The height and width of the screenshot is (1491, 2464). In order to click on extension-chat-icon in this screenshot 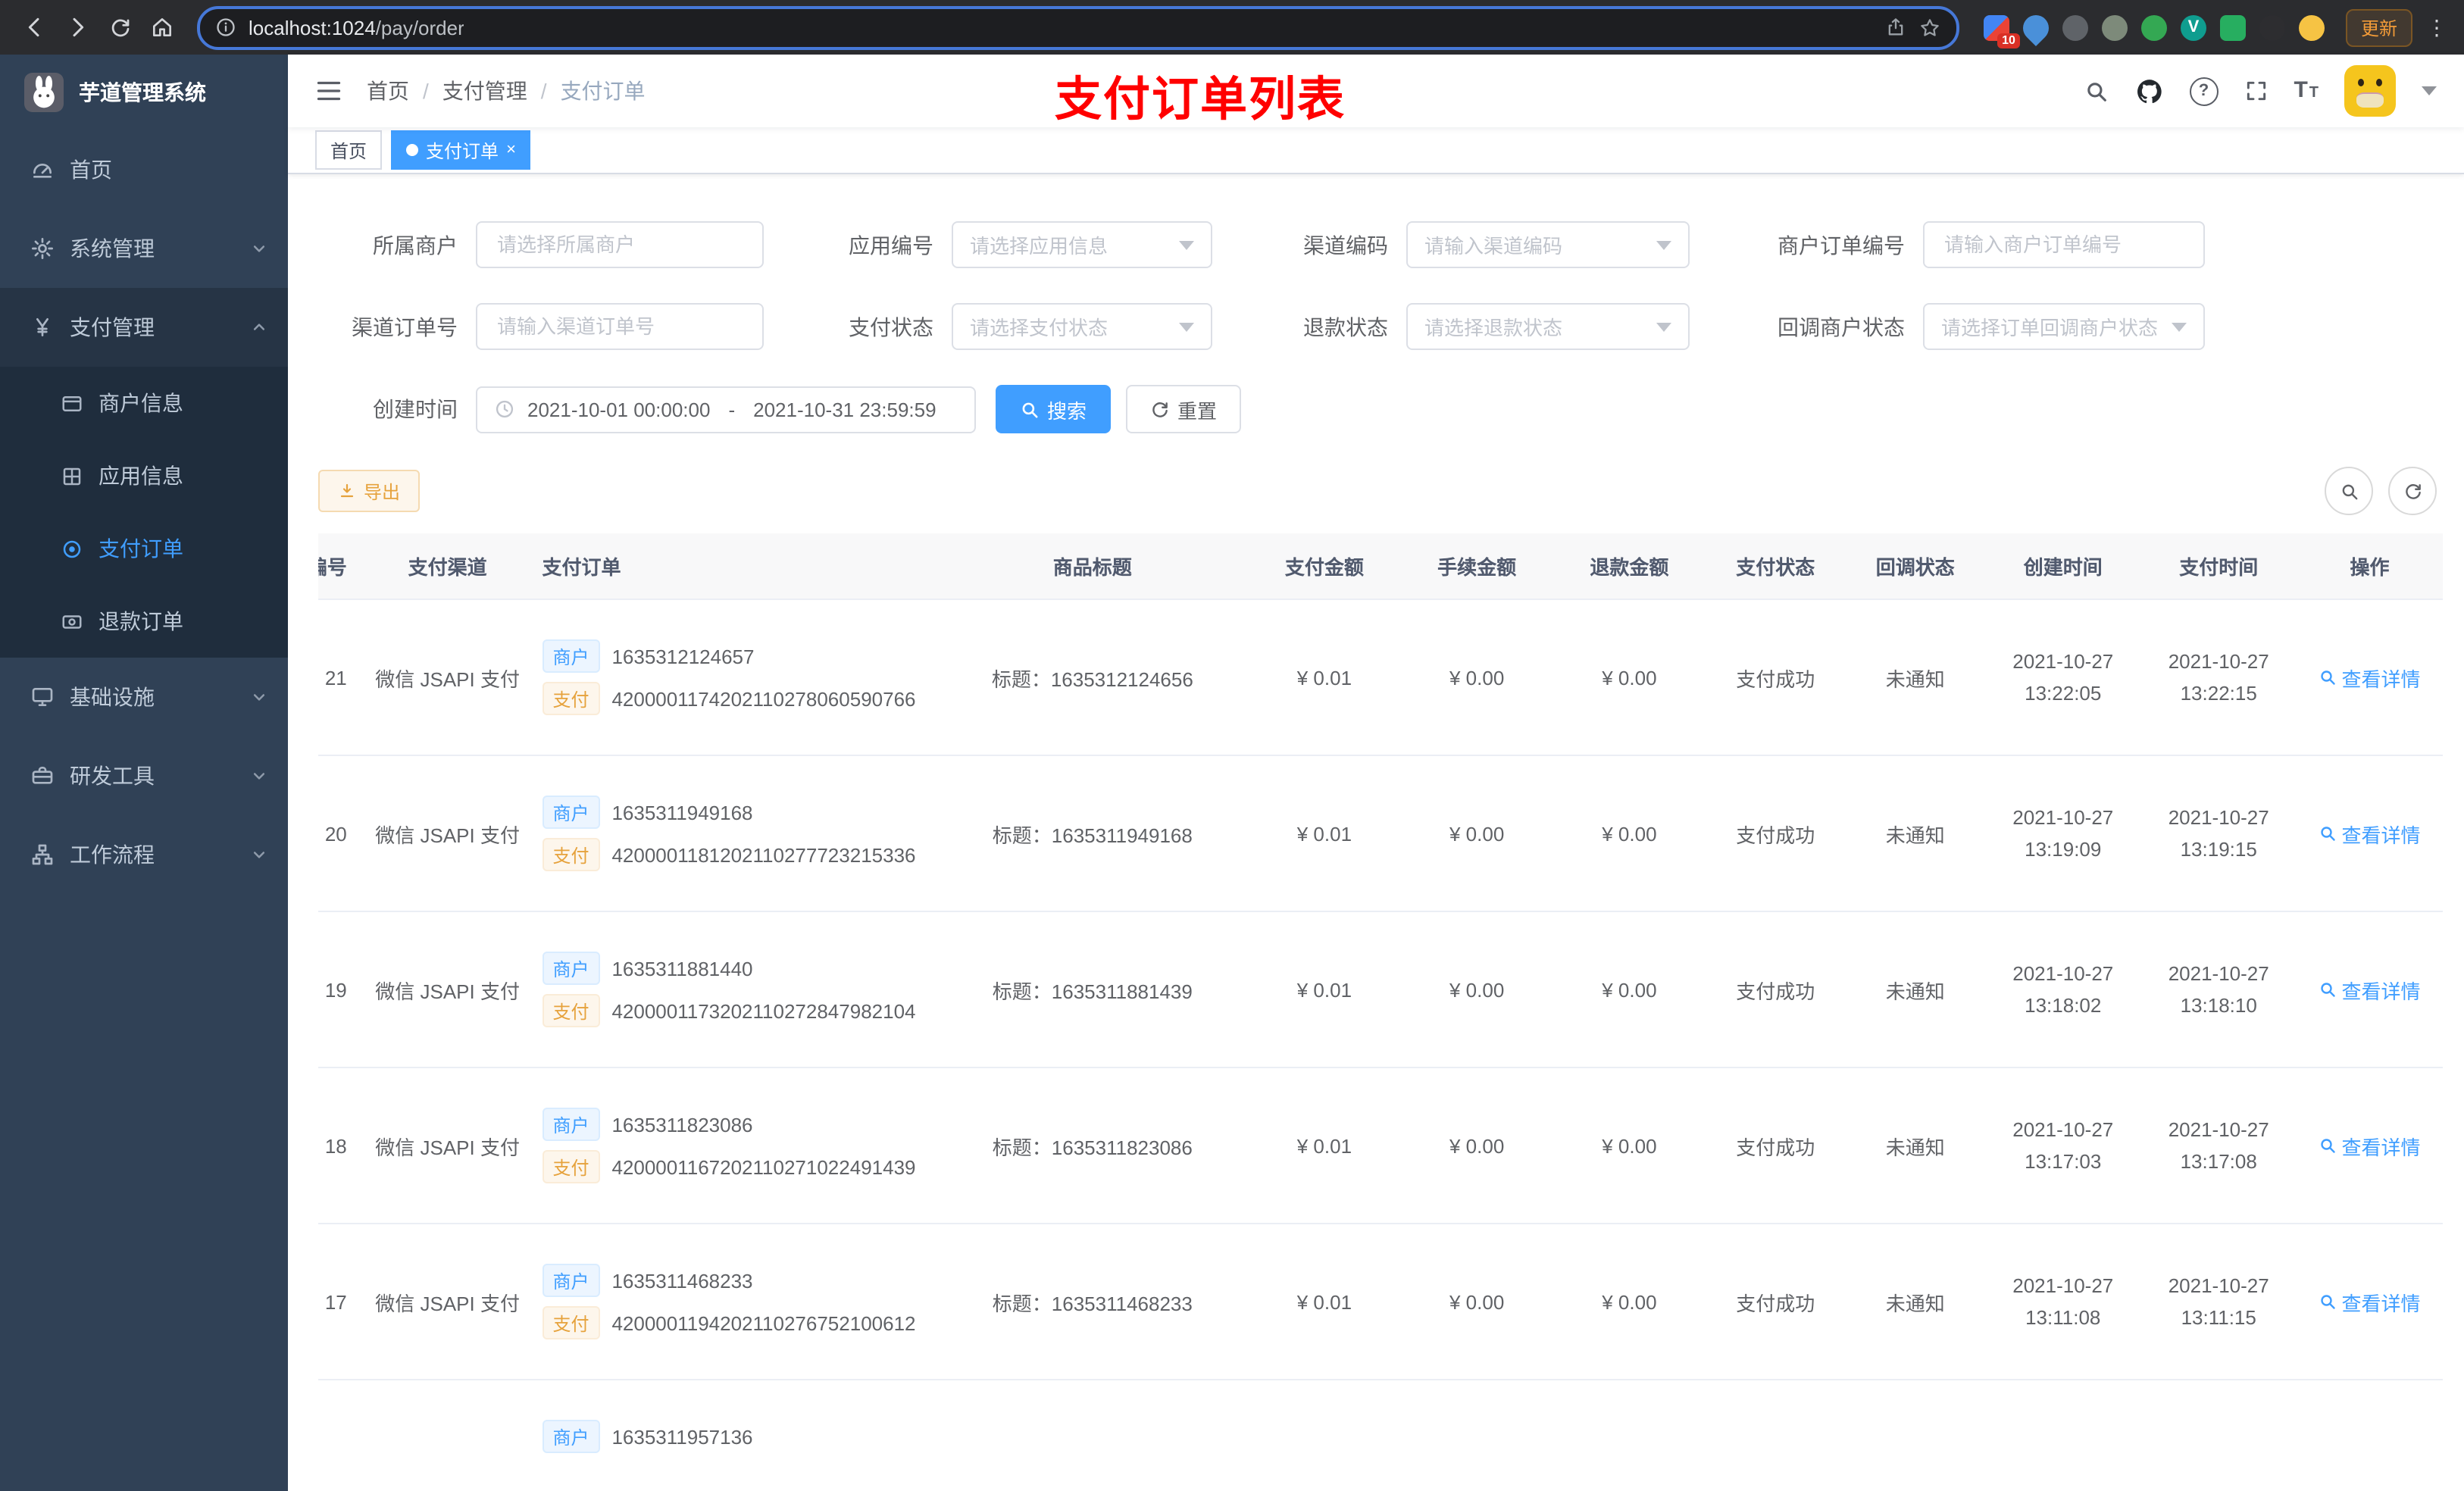, I will do `click(2232, 27)`.